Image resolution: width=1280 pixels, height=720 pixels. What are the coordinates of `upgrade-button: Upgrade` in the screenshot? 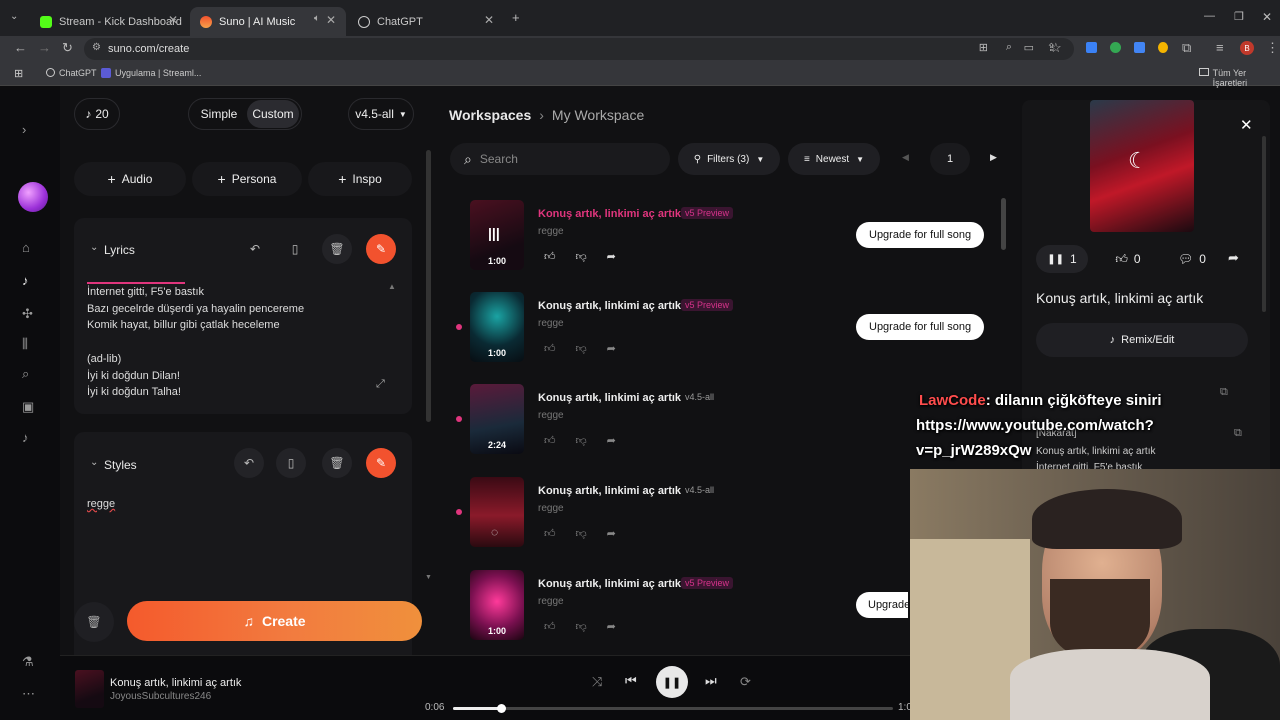 It's located at (882, 605).